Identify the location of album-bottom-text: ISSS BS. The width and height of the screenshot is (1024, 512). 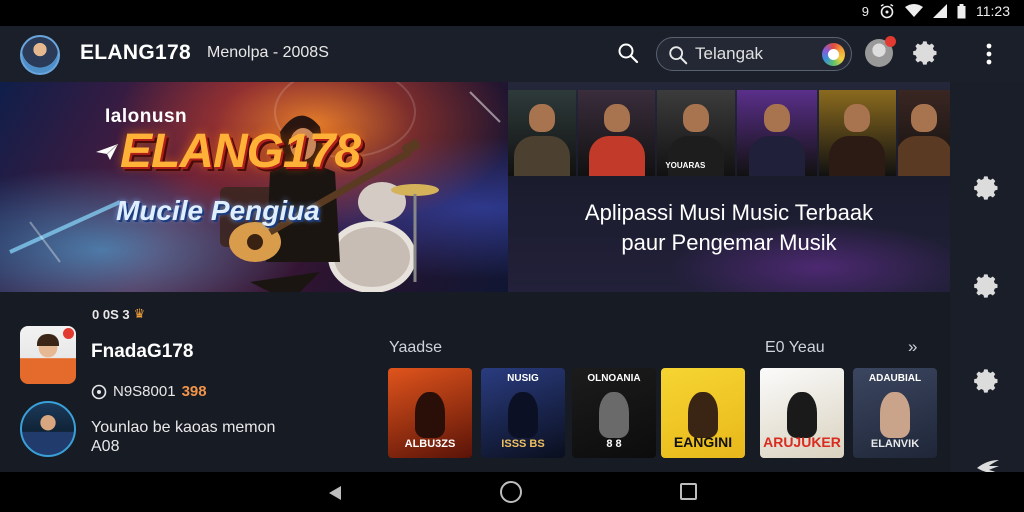
(523, 444).